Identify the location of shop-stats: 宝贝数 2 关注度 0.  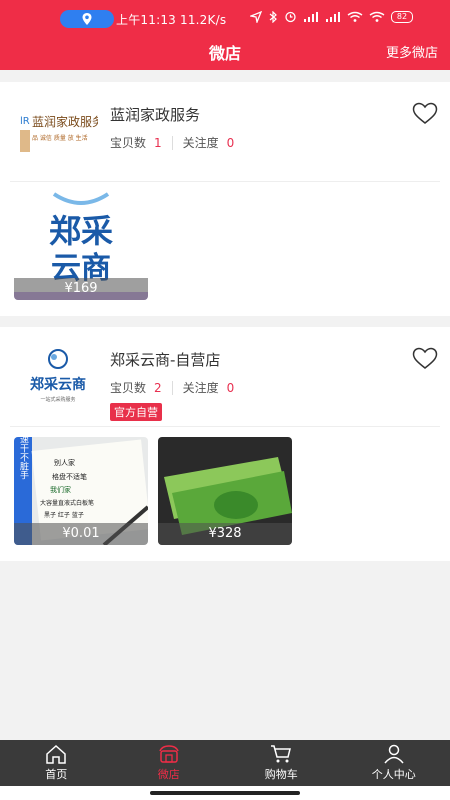
(172, 387).